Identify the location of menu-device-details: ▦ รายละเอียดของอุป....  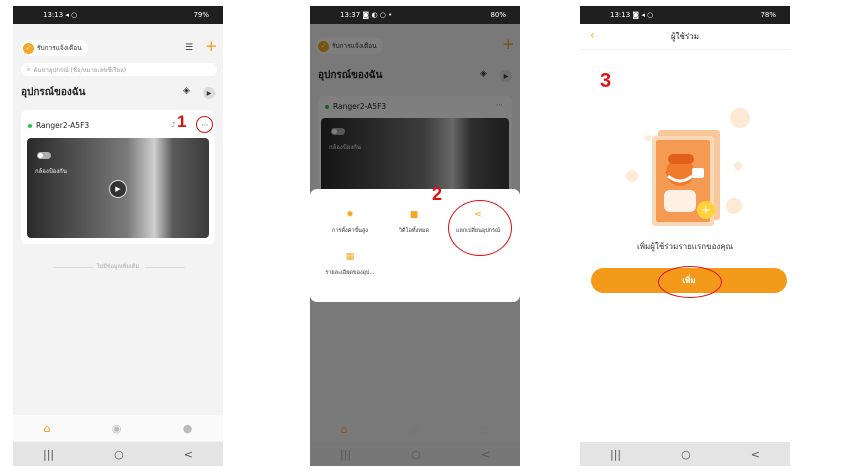
(350, 264).